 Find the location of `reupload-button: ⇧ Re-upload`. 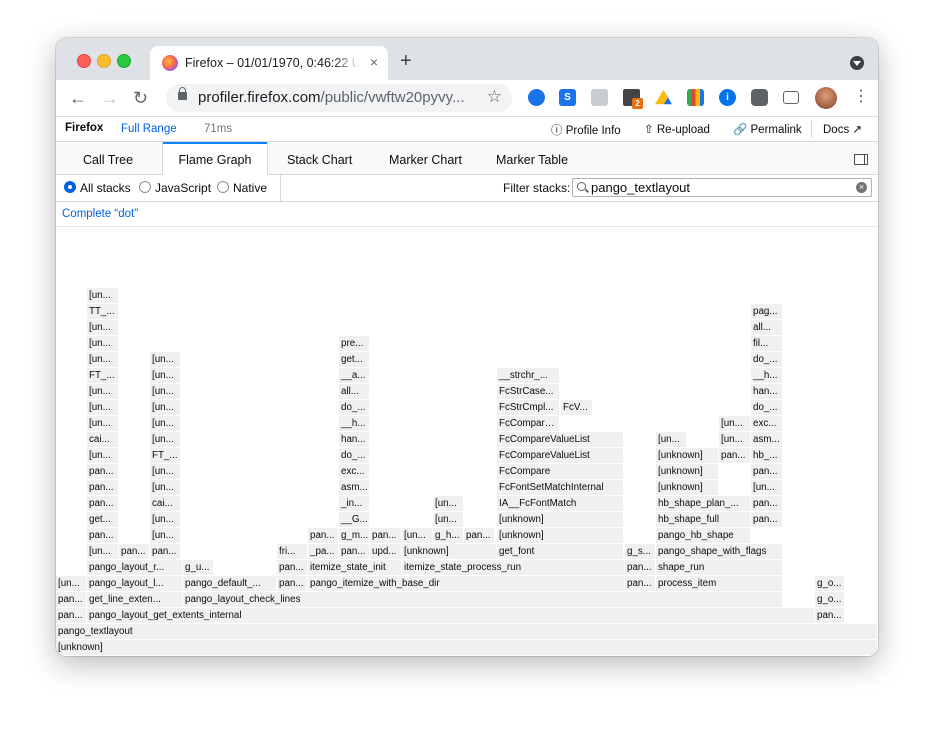

reupload-button: ⇧ Re-upload is located at coordinates (677, 129).